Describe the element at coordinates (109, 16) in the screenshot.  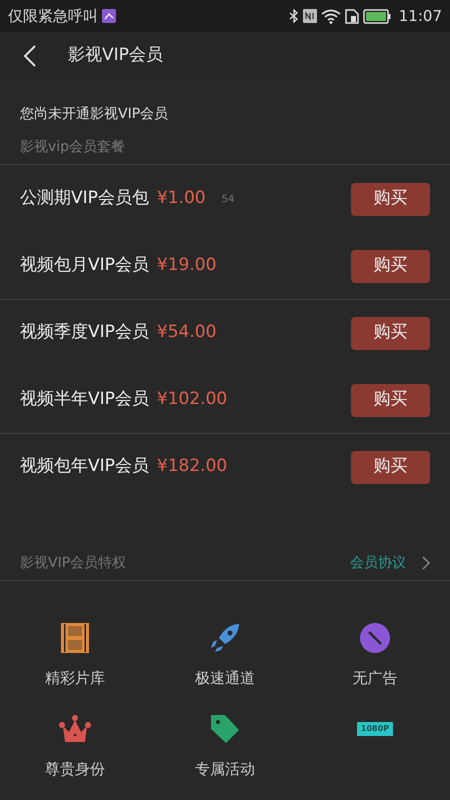
I see `app-notification-icon` at that location.